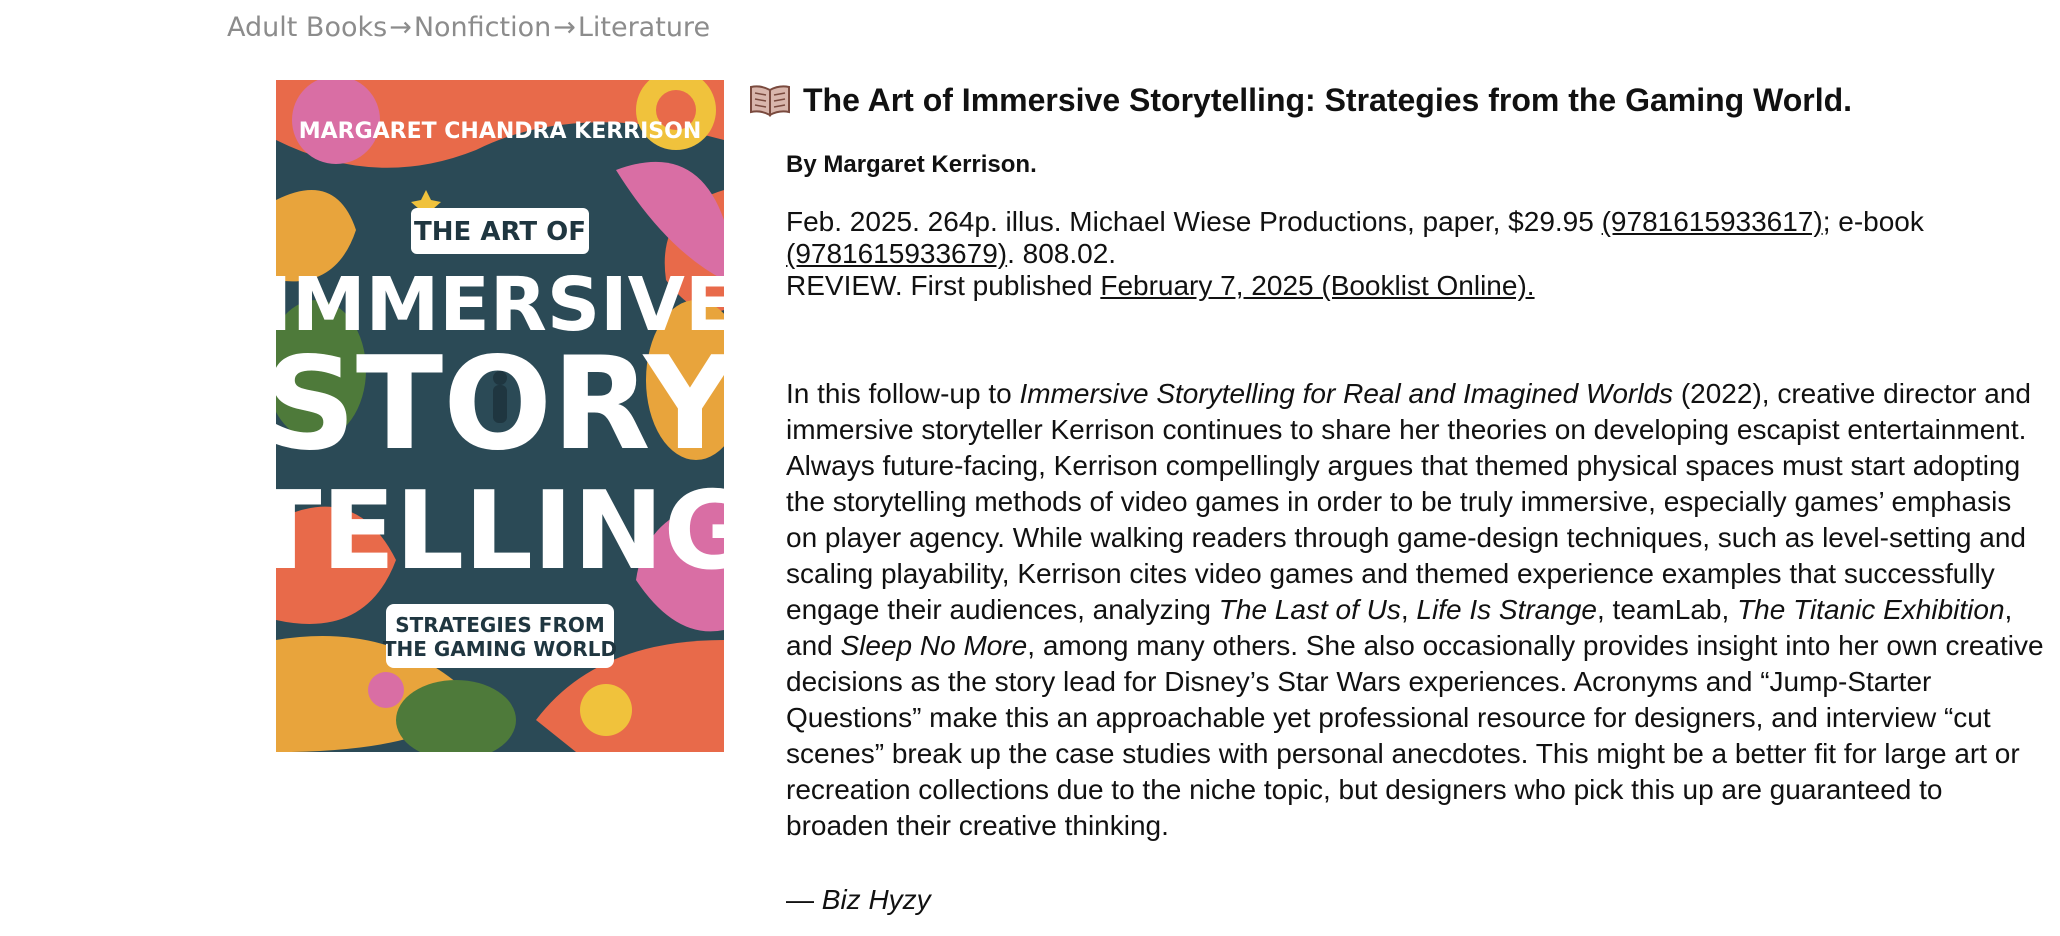  I want to click on review-date-link: February 7, 2025 (Booklist Online)., so click(1317, 285).